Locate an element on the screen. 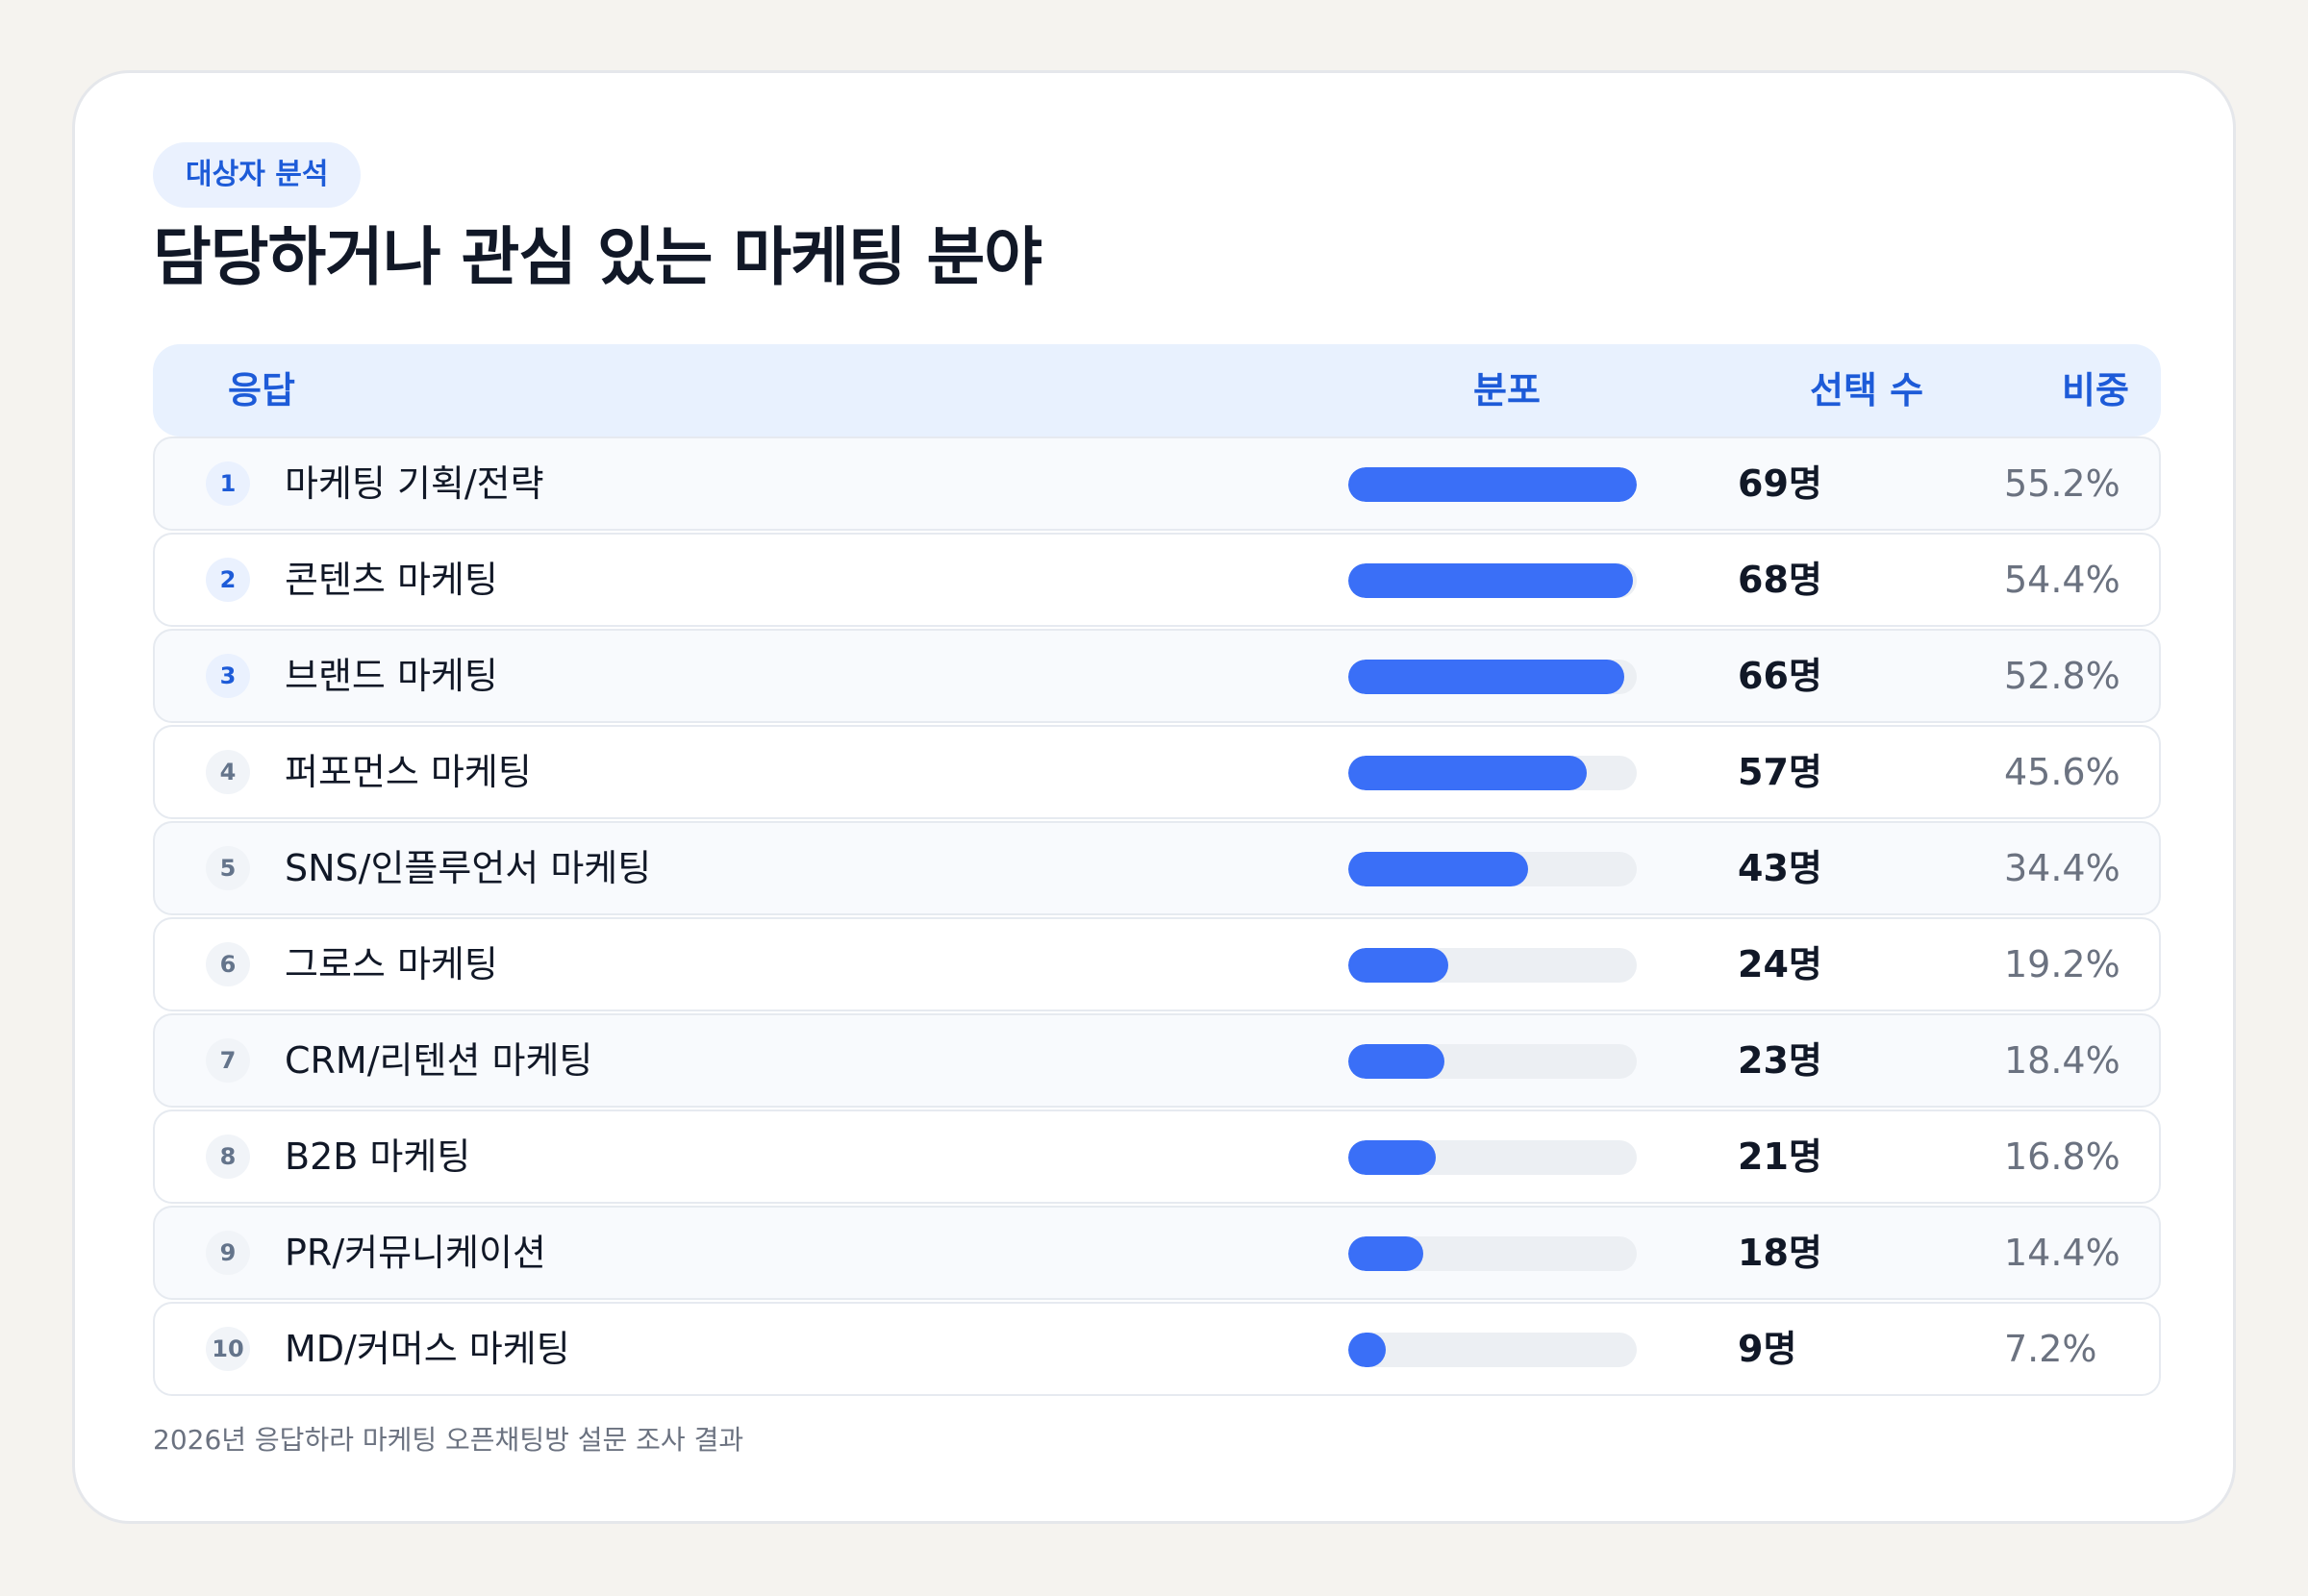  page-title: 담당하거나 관심 있는 마케팅 분야 is located at coordinates (597, 257).